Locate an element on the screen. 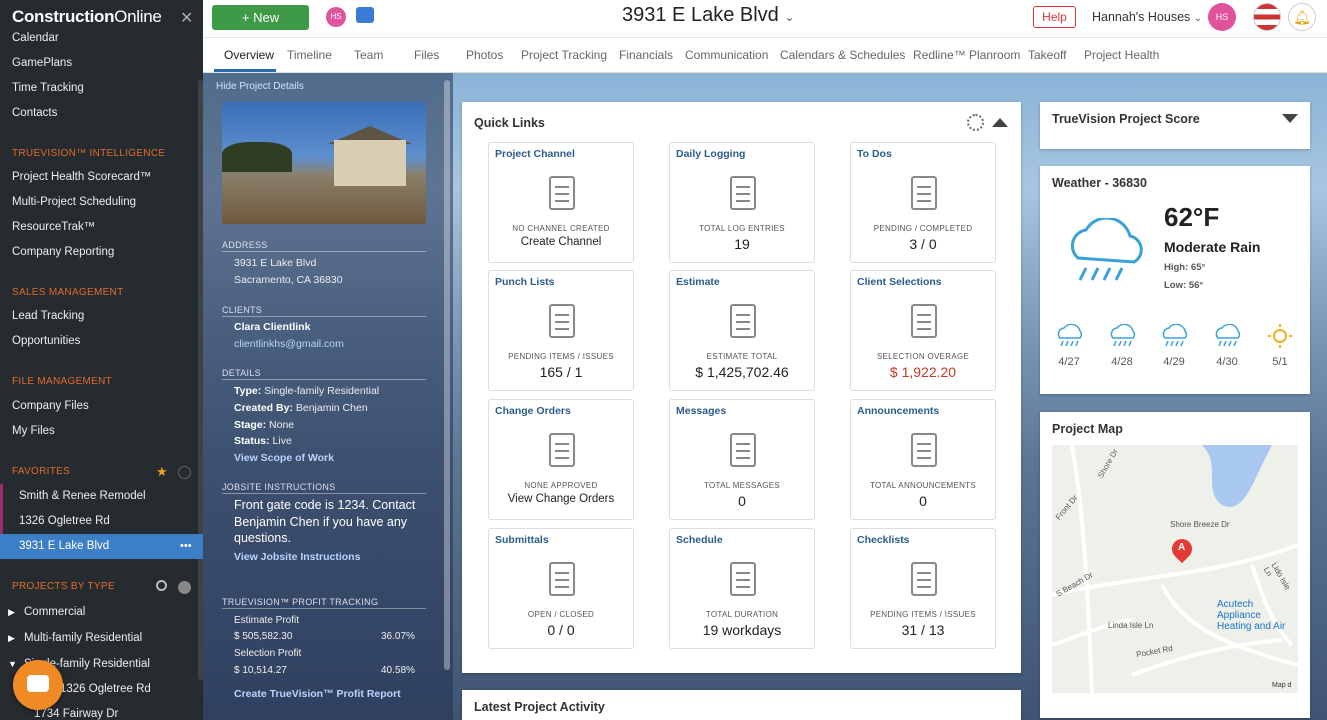 The image size is (1327, 720). sidebar-item-opportunities: Opportunities is located at coordinates (46, 341).